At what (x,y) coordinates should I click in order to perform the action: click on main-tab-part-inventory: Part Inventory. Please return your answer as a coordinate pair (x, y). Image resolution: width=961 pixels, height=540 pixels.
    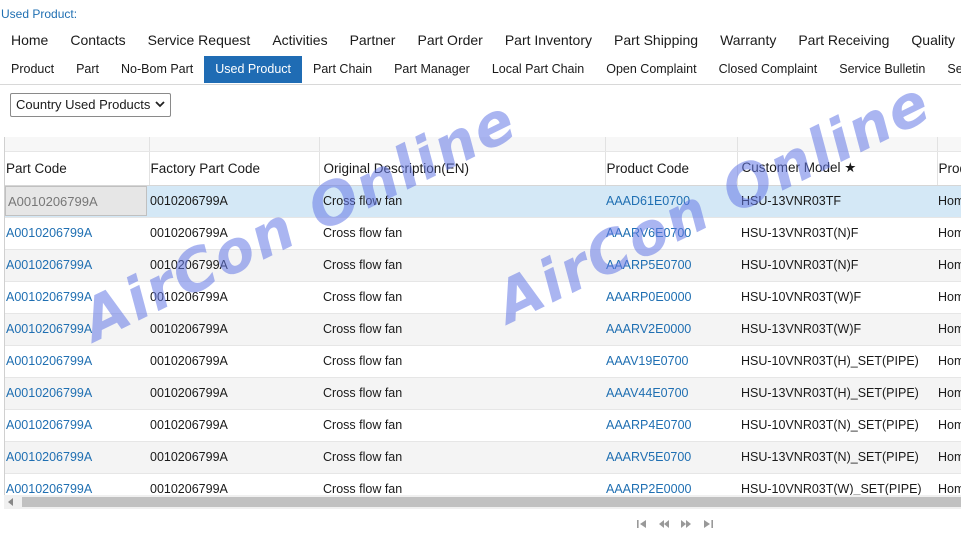
    Looking at the image, I should click on (548, 40).